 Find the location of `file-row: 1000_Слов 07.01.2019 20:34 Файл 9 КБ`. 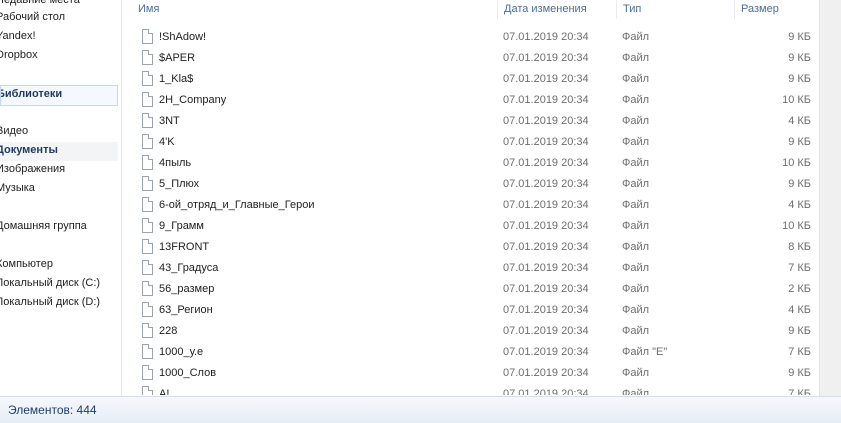

file-row: 1000_Слов 07.01.2019 20:34 Файл 9 КБ is located at coordinates (470, 373).